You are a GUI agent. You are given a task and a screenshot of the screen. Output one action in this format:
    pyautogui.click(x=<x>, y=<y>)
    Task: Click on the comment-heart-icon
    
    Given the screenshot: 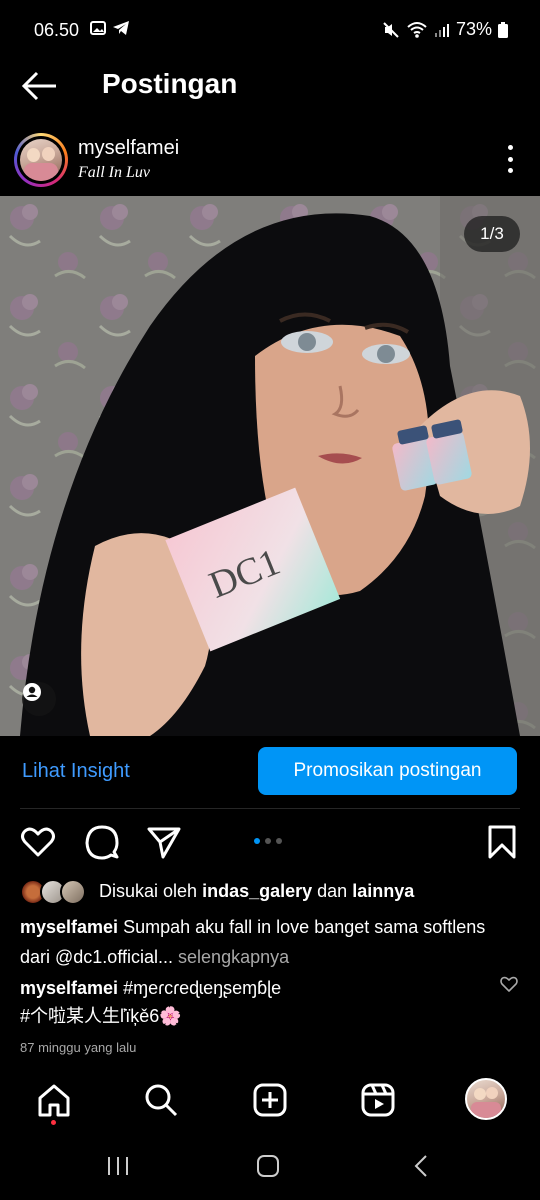 What is the action you would take?
    pyautogui.click(x=509, y=984)
    